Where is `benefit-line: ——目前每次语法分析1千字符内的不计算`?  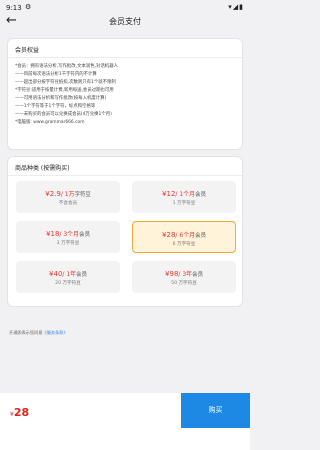
benefit-line: ——目前每次语法分析1千字符内的不计算 is located at coordinates (56, 74).